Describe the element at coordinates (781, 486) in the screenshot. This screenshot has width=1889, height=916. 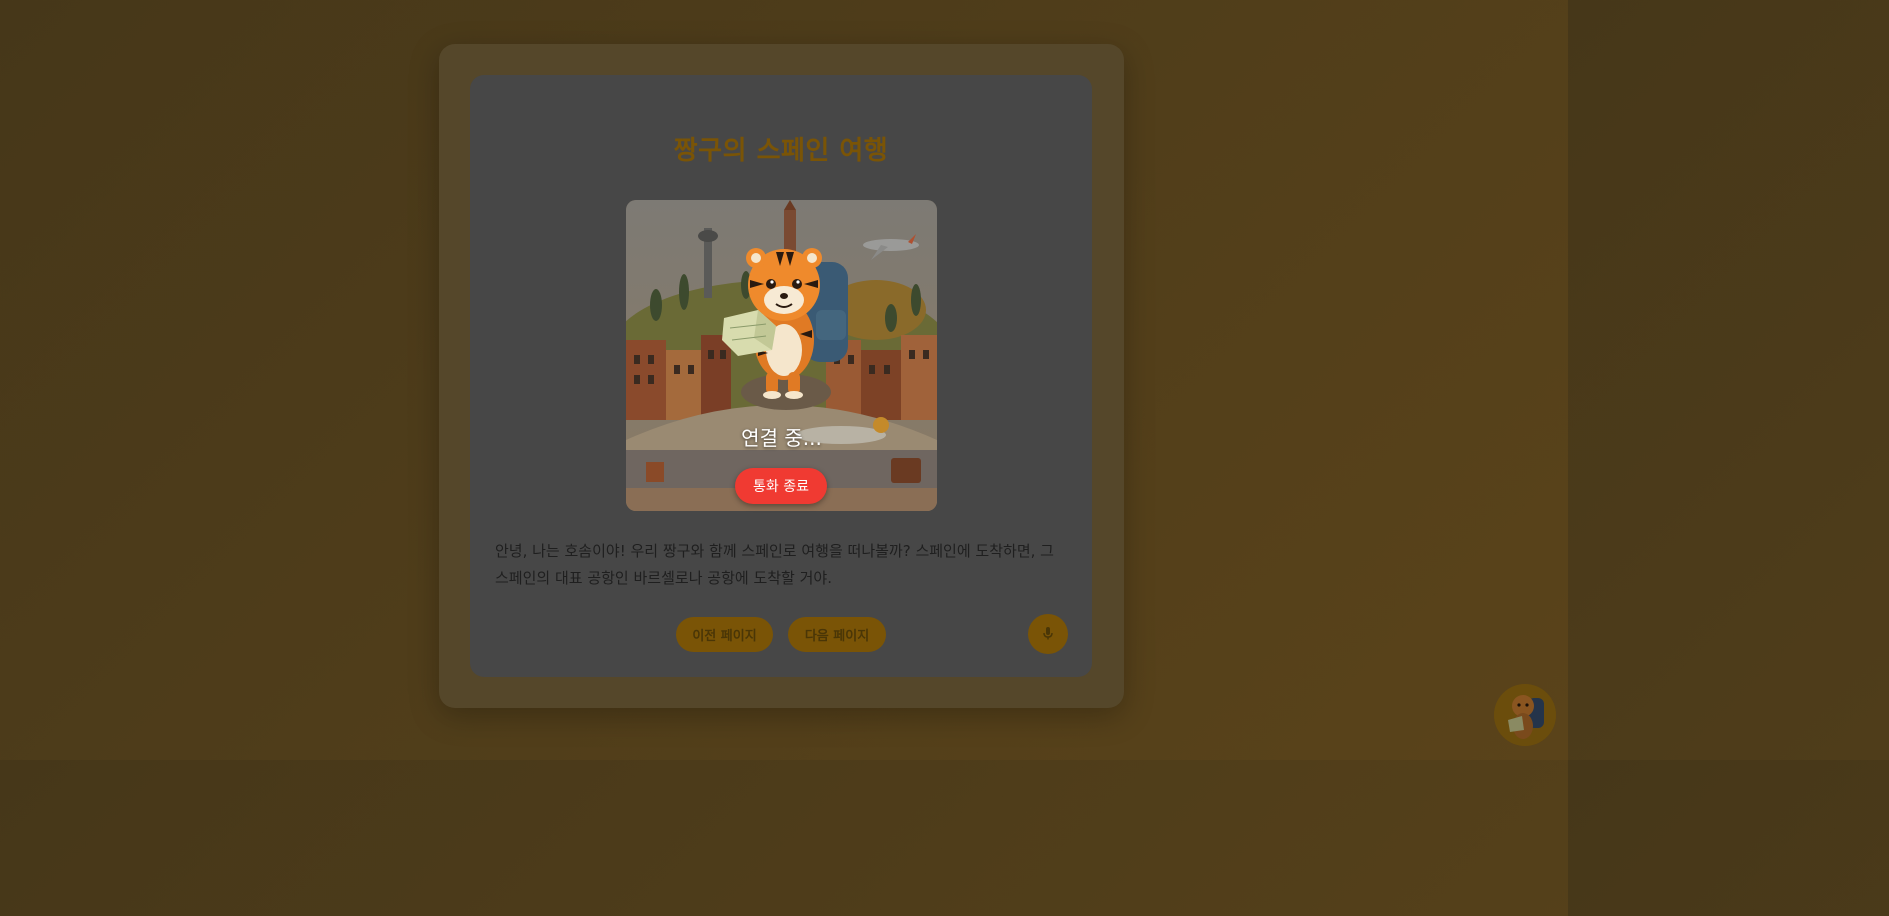
I see `end-call-button: 통화 종료` at that location.